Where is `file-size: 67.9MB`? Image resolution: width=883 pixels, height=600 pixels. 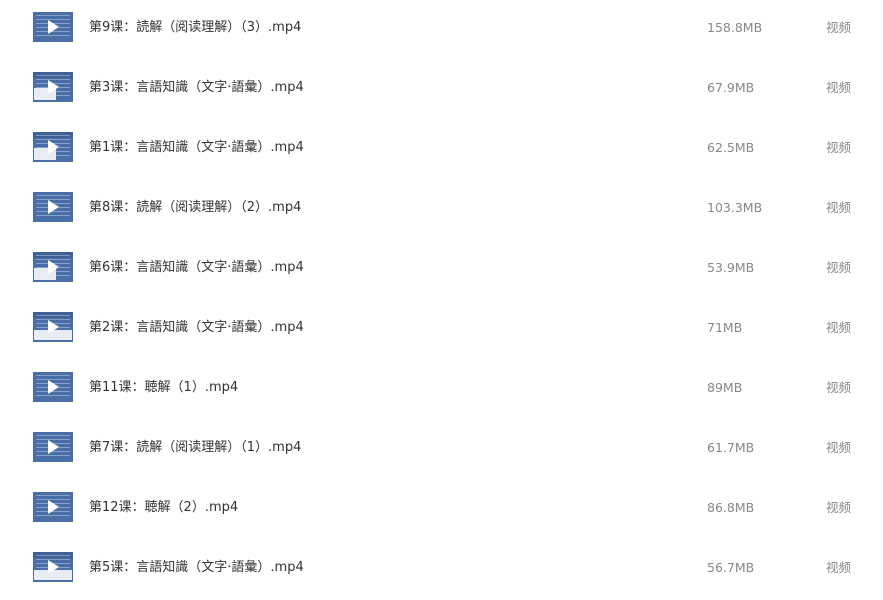 file-size: 67.9MB is located at coordinates (731, 87).